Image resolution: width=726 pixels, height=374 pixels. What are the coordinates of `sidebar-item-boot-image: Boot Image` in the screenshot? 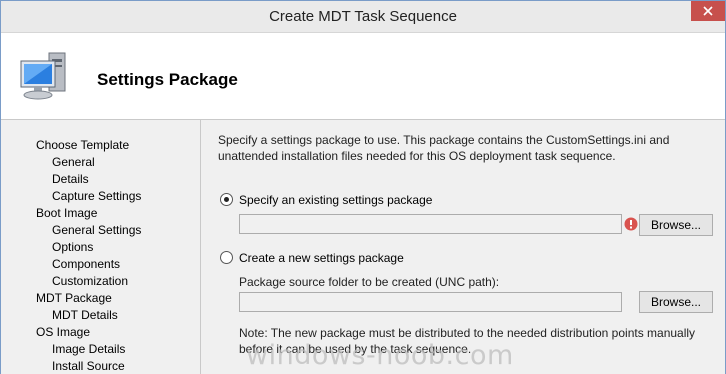 It's located at (66, 213).